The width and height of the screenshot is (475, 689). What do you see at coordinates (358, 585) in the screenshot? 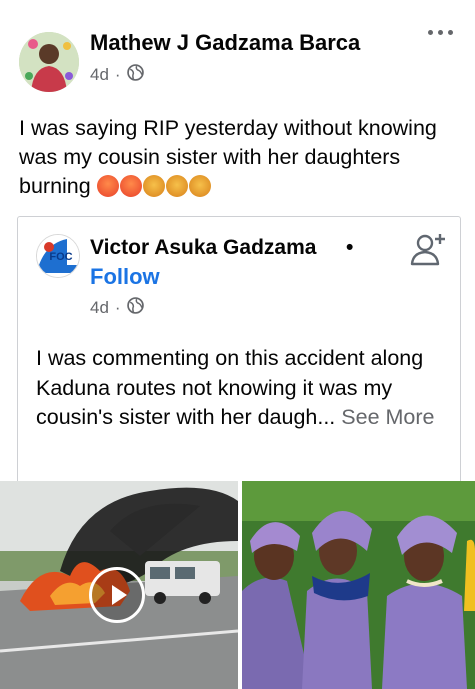
I see `family-photo` at bounding box center [358, 585].